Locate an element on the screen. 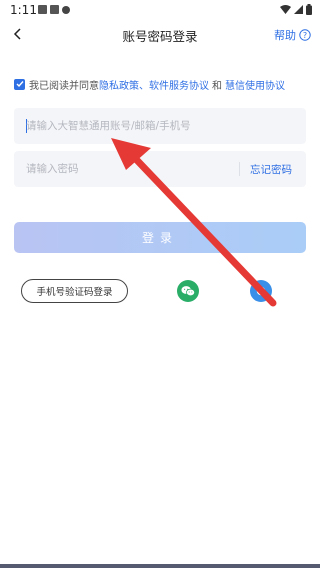  checkmark-icon is located at coordinates (20, 84).